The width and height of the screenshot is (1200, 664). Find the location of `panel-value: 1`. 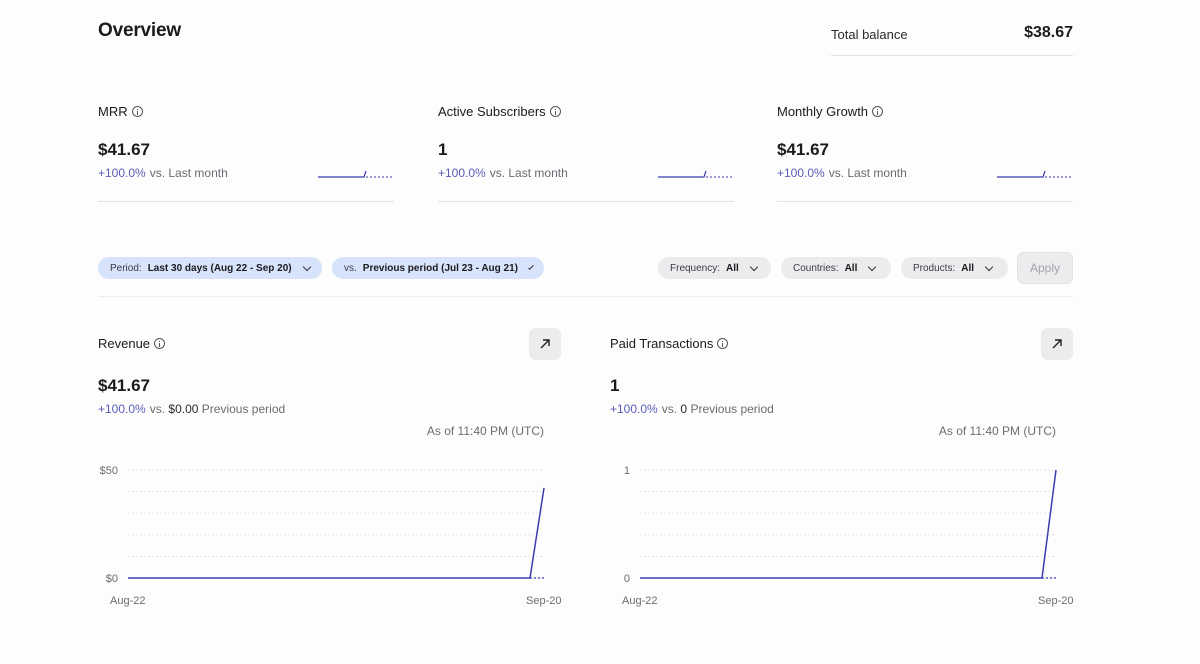

panel-value: 1 is located at coordinates (615, 385).